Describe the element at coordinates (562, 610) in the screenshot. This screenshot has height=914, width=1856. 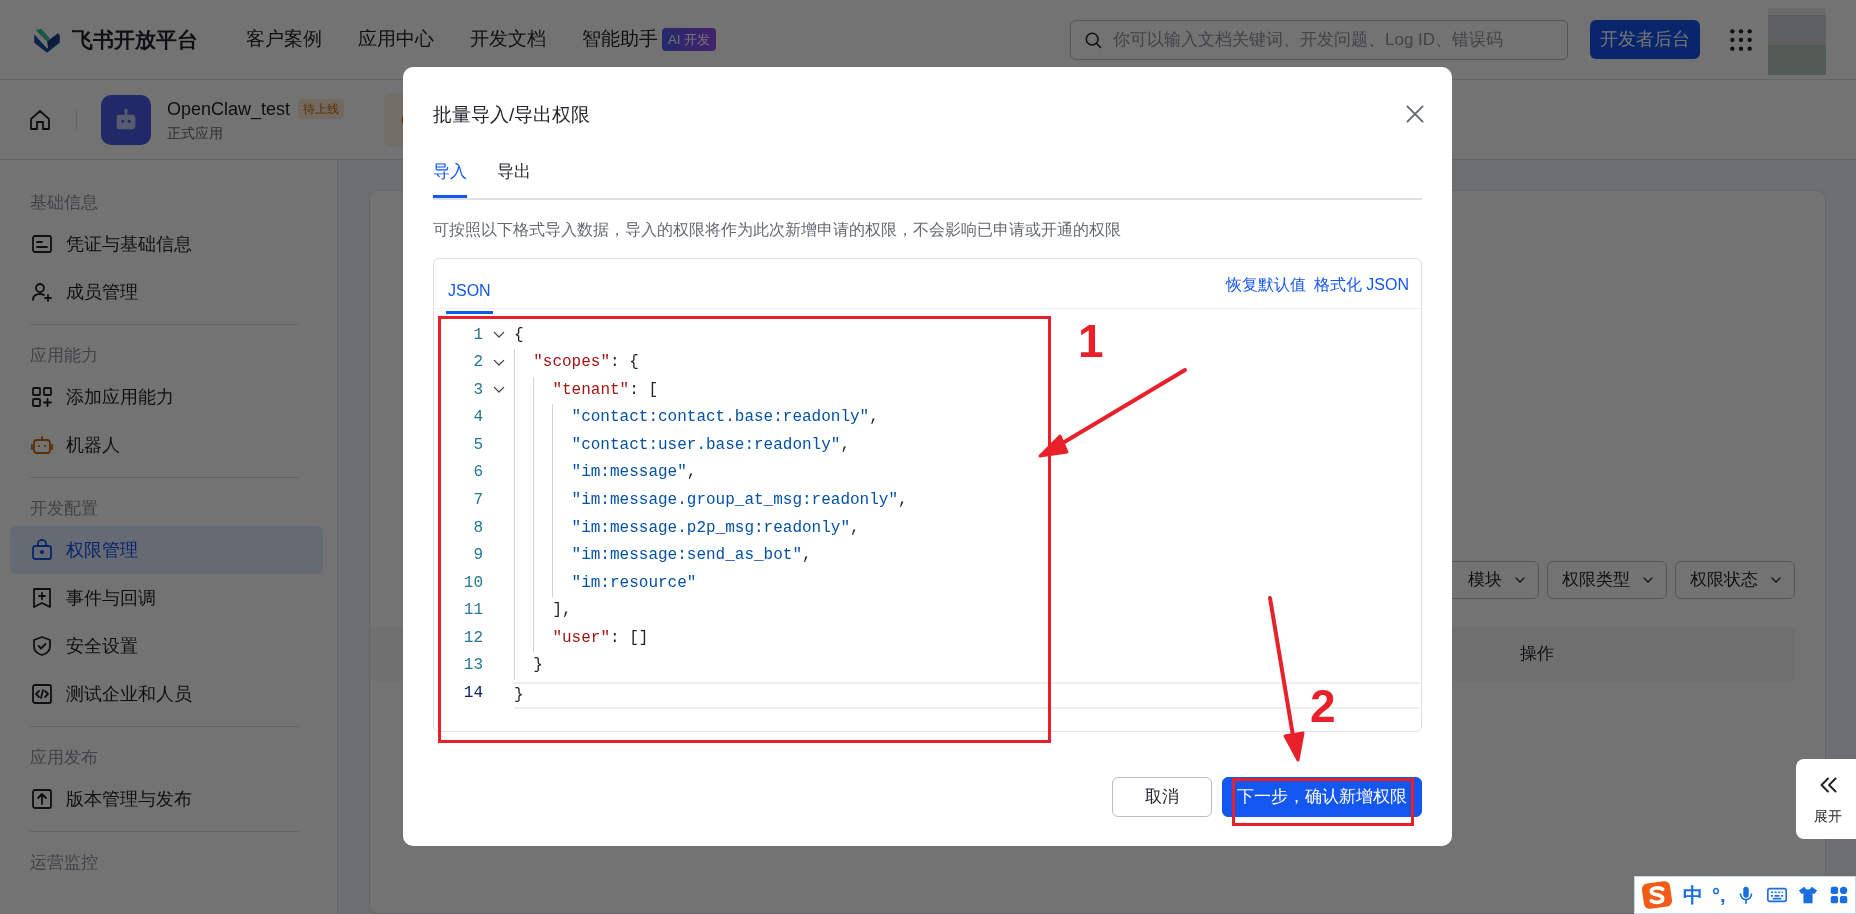
I see `code-line: ],` at that location.